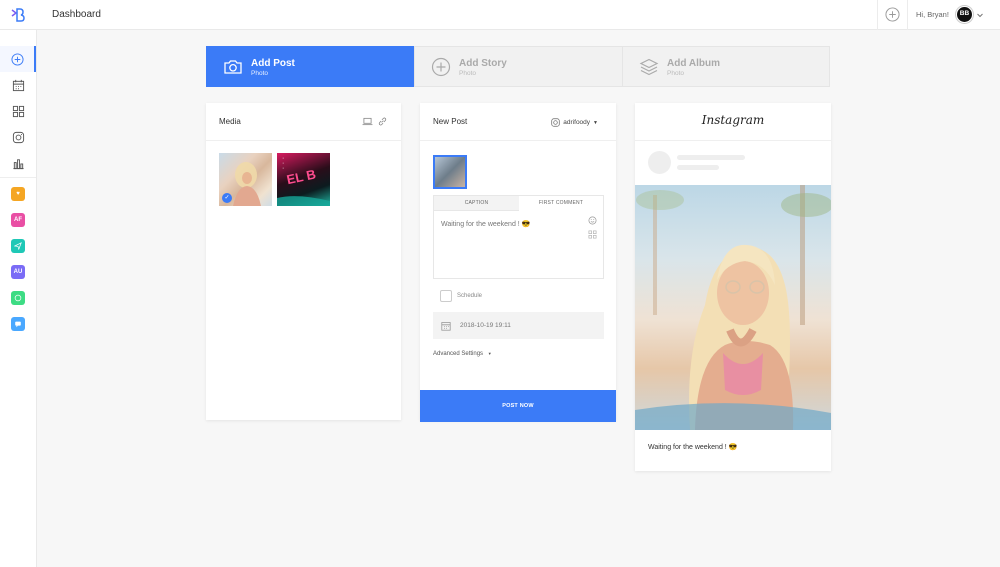 The height and width of the screenshot is (567, 1000). I want to click on camera-icon, so click(233, 67).